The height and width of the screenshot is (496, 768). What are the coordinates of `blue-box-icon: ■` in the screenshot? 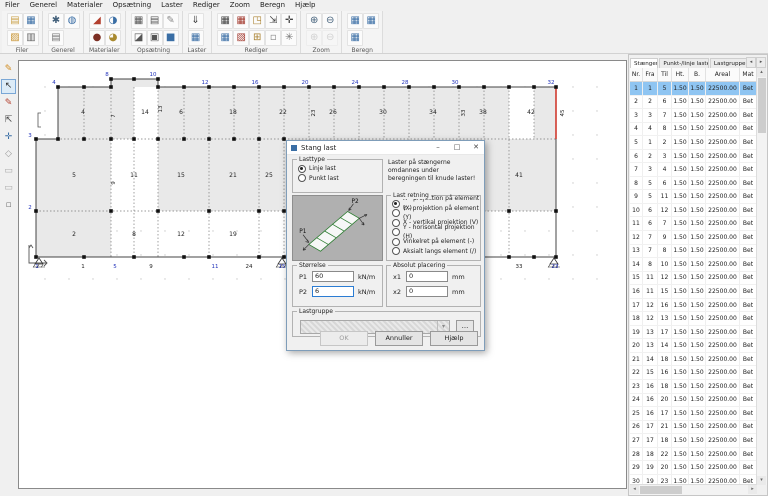 It's located at (170, 38).